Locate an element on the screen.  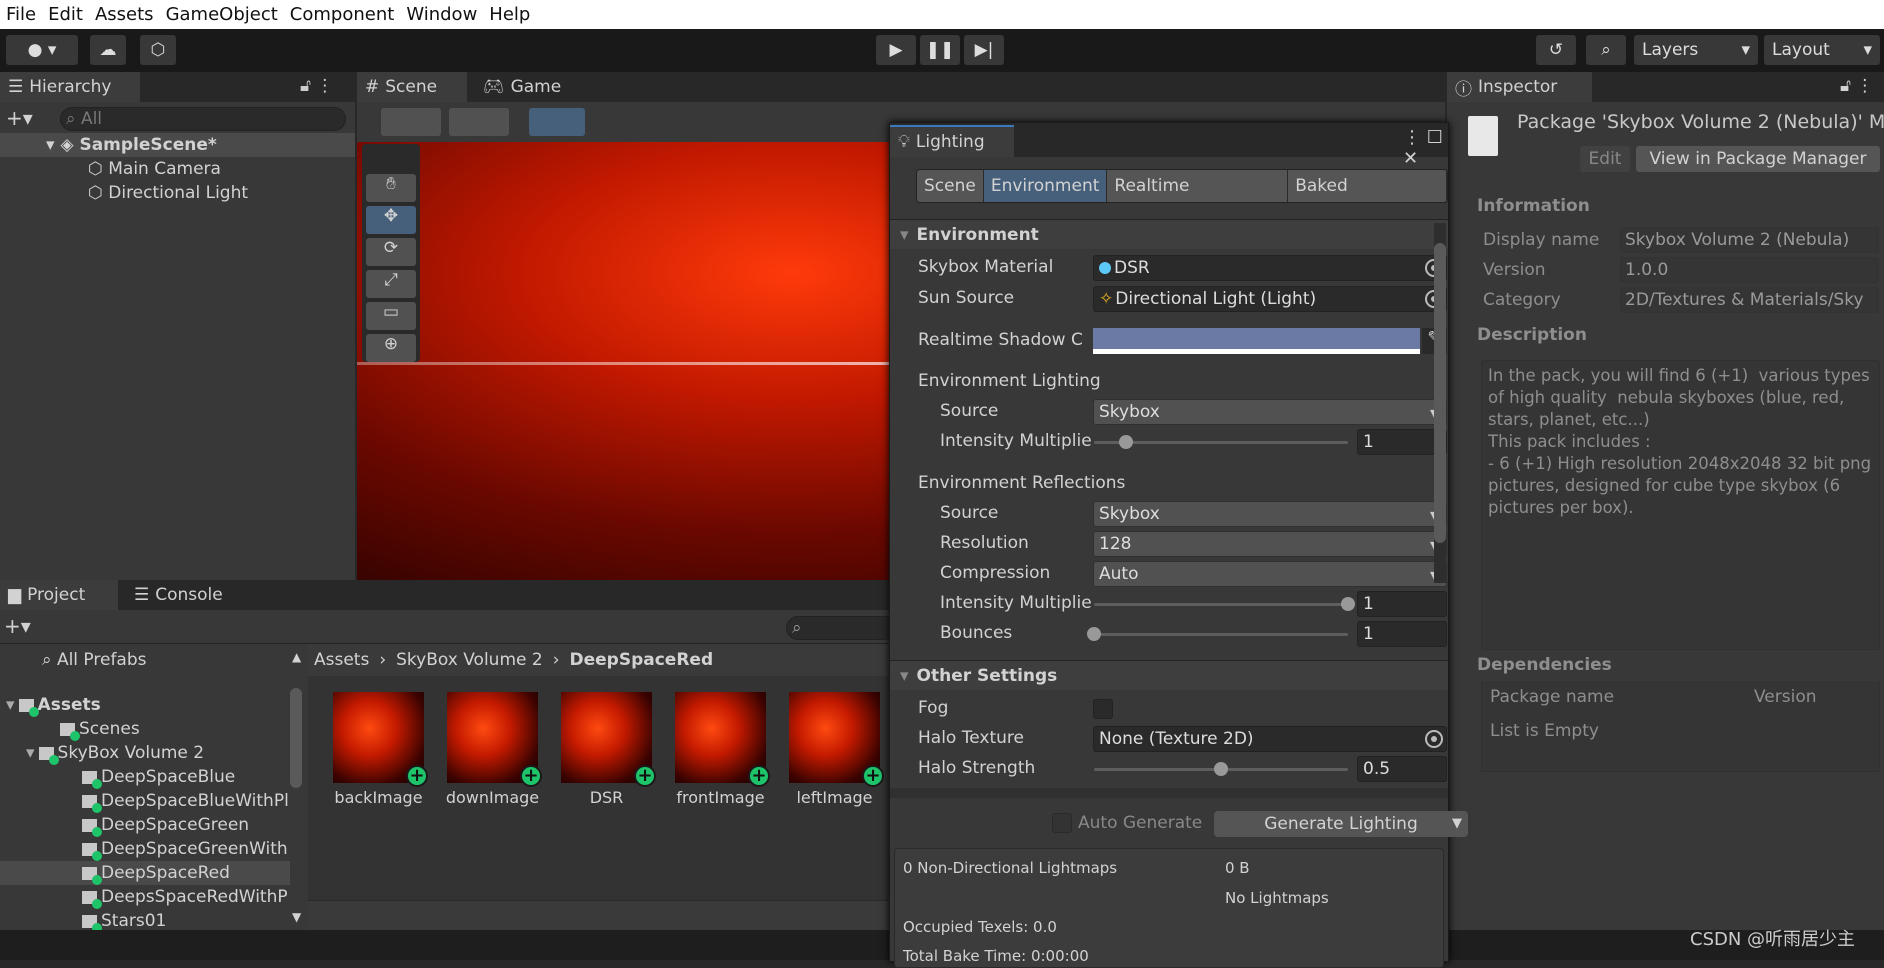
lighting-tab-baked-lightmaps: Baked Lightmaps is located at coordinates (1367, 186).